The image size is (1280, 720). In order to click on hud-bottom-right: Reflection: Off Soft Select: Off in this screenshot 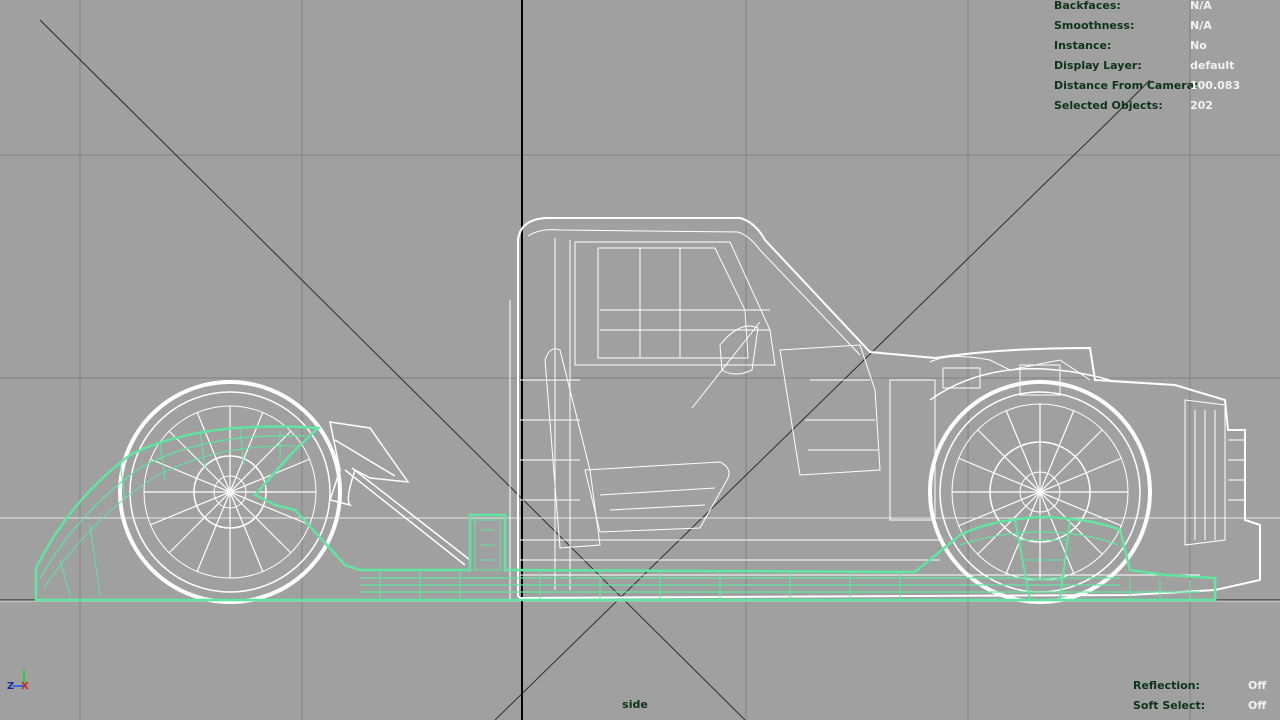, I will do `click(1206, 696)`.